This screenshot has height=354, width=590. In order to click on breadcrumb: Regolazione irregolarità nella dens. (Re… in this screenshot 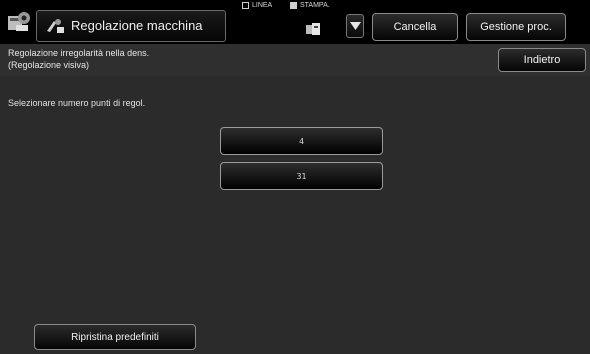, I will do `click(78, 59)`.